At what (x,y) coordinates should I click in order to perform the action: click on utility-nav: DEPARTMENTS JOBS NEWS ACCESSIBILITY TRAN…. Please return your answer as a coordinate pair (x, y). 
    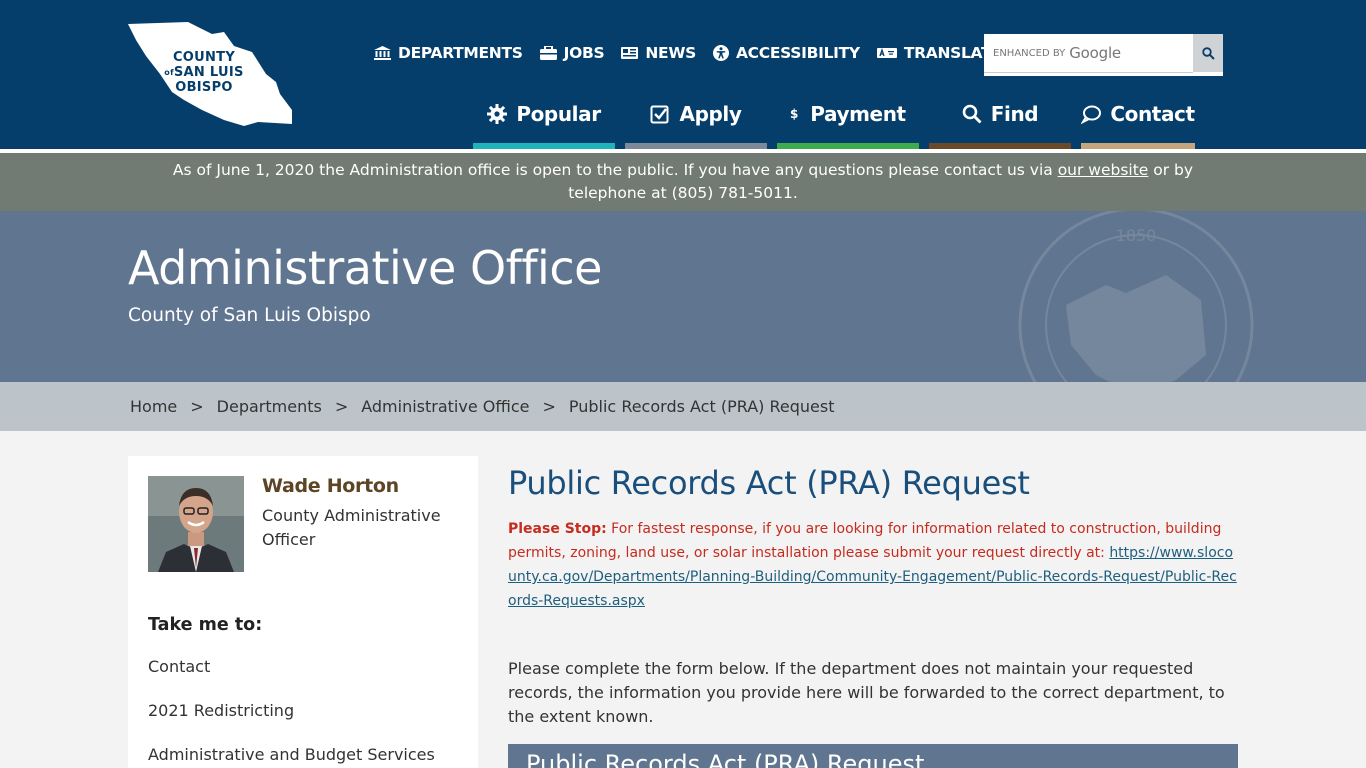
    Looking at the image, I should click on (696, 53).